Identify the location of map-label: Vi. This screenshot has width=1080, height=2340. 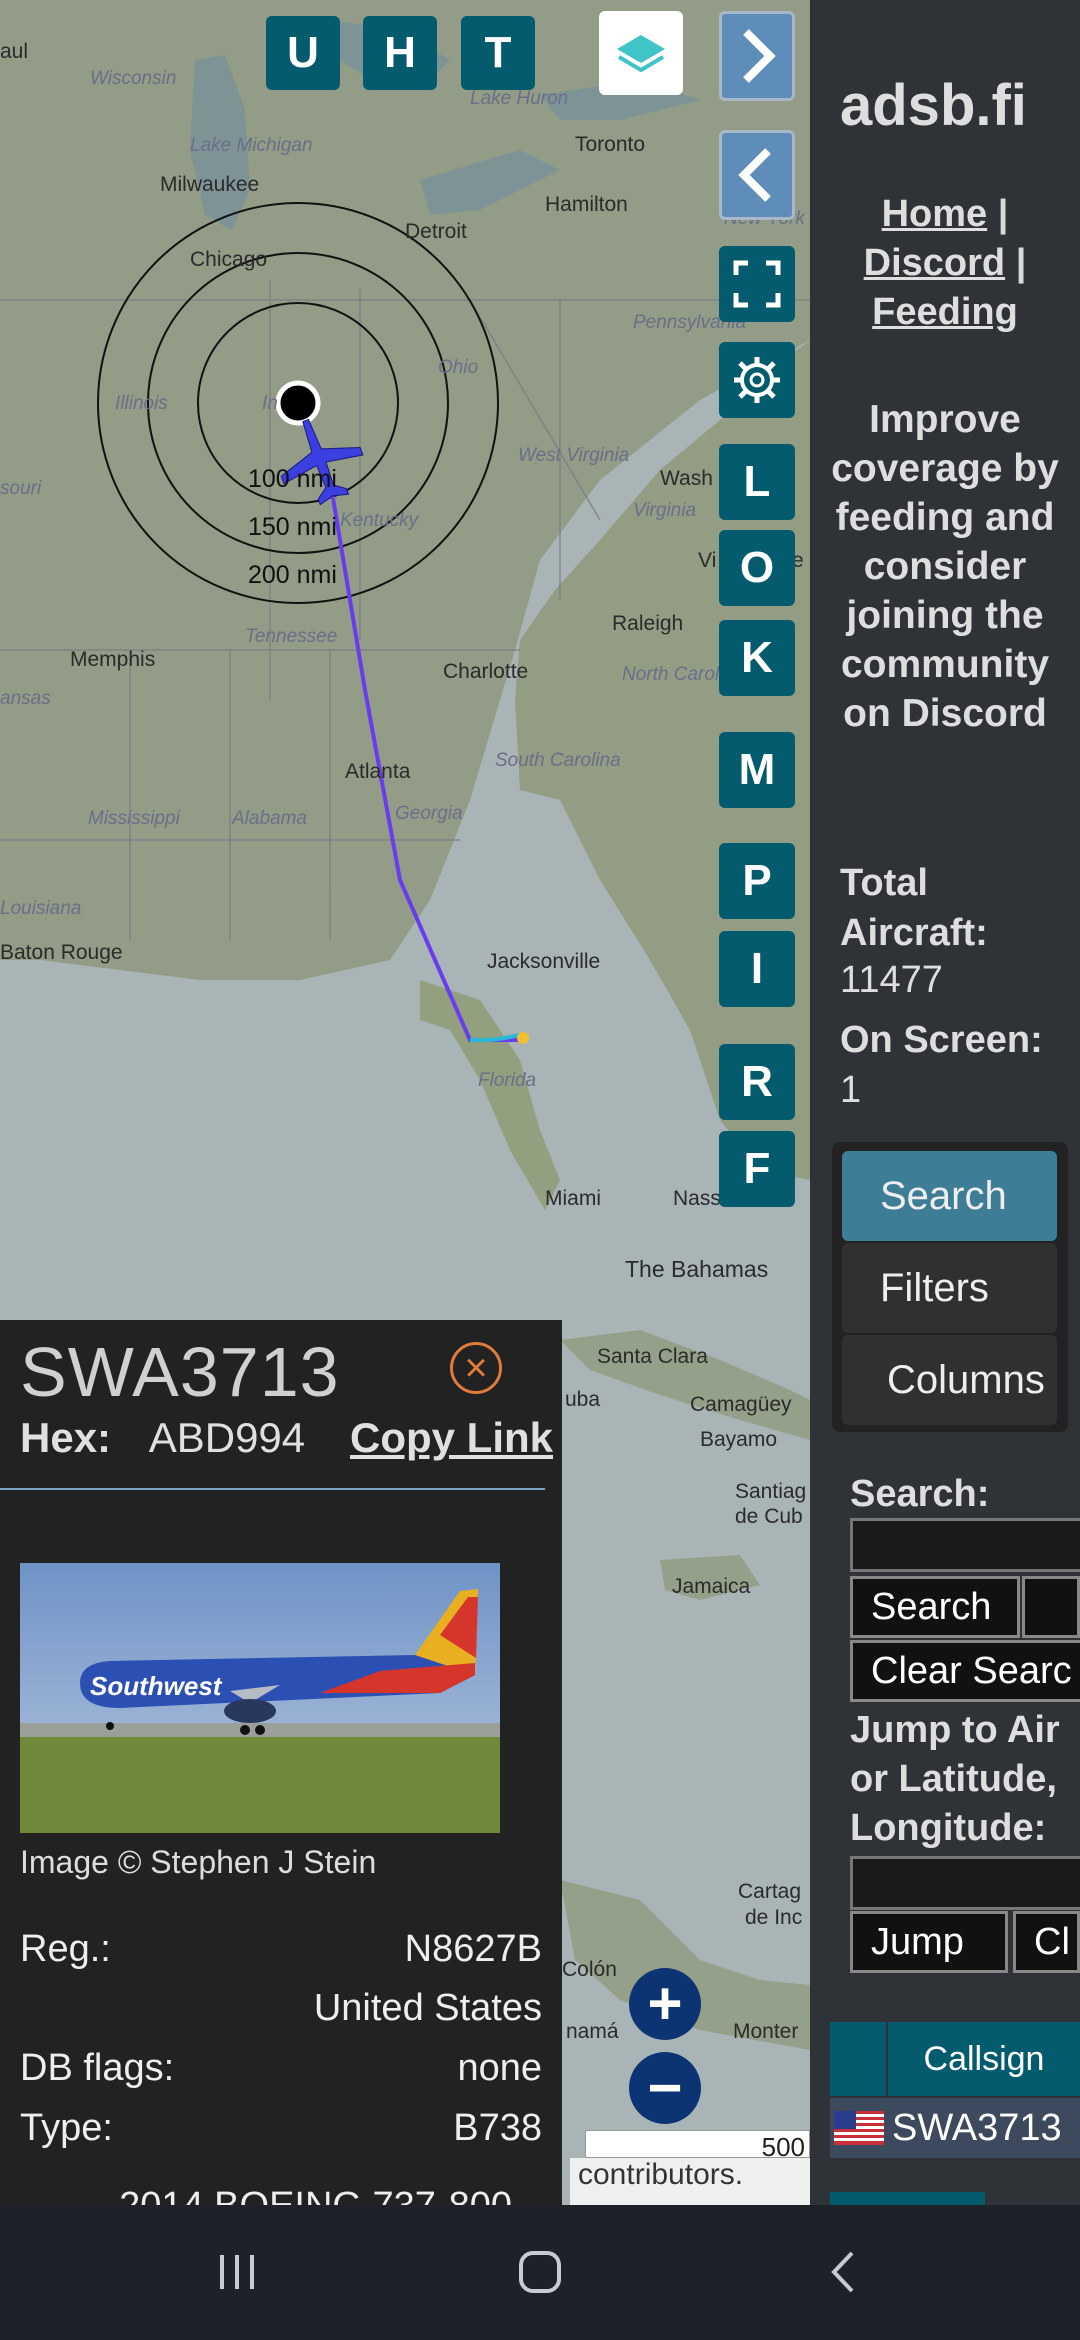
(707, 560).